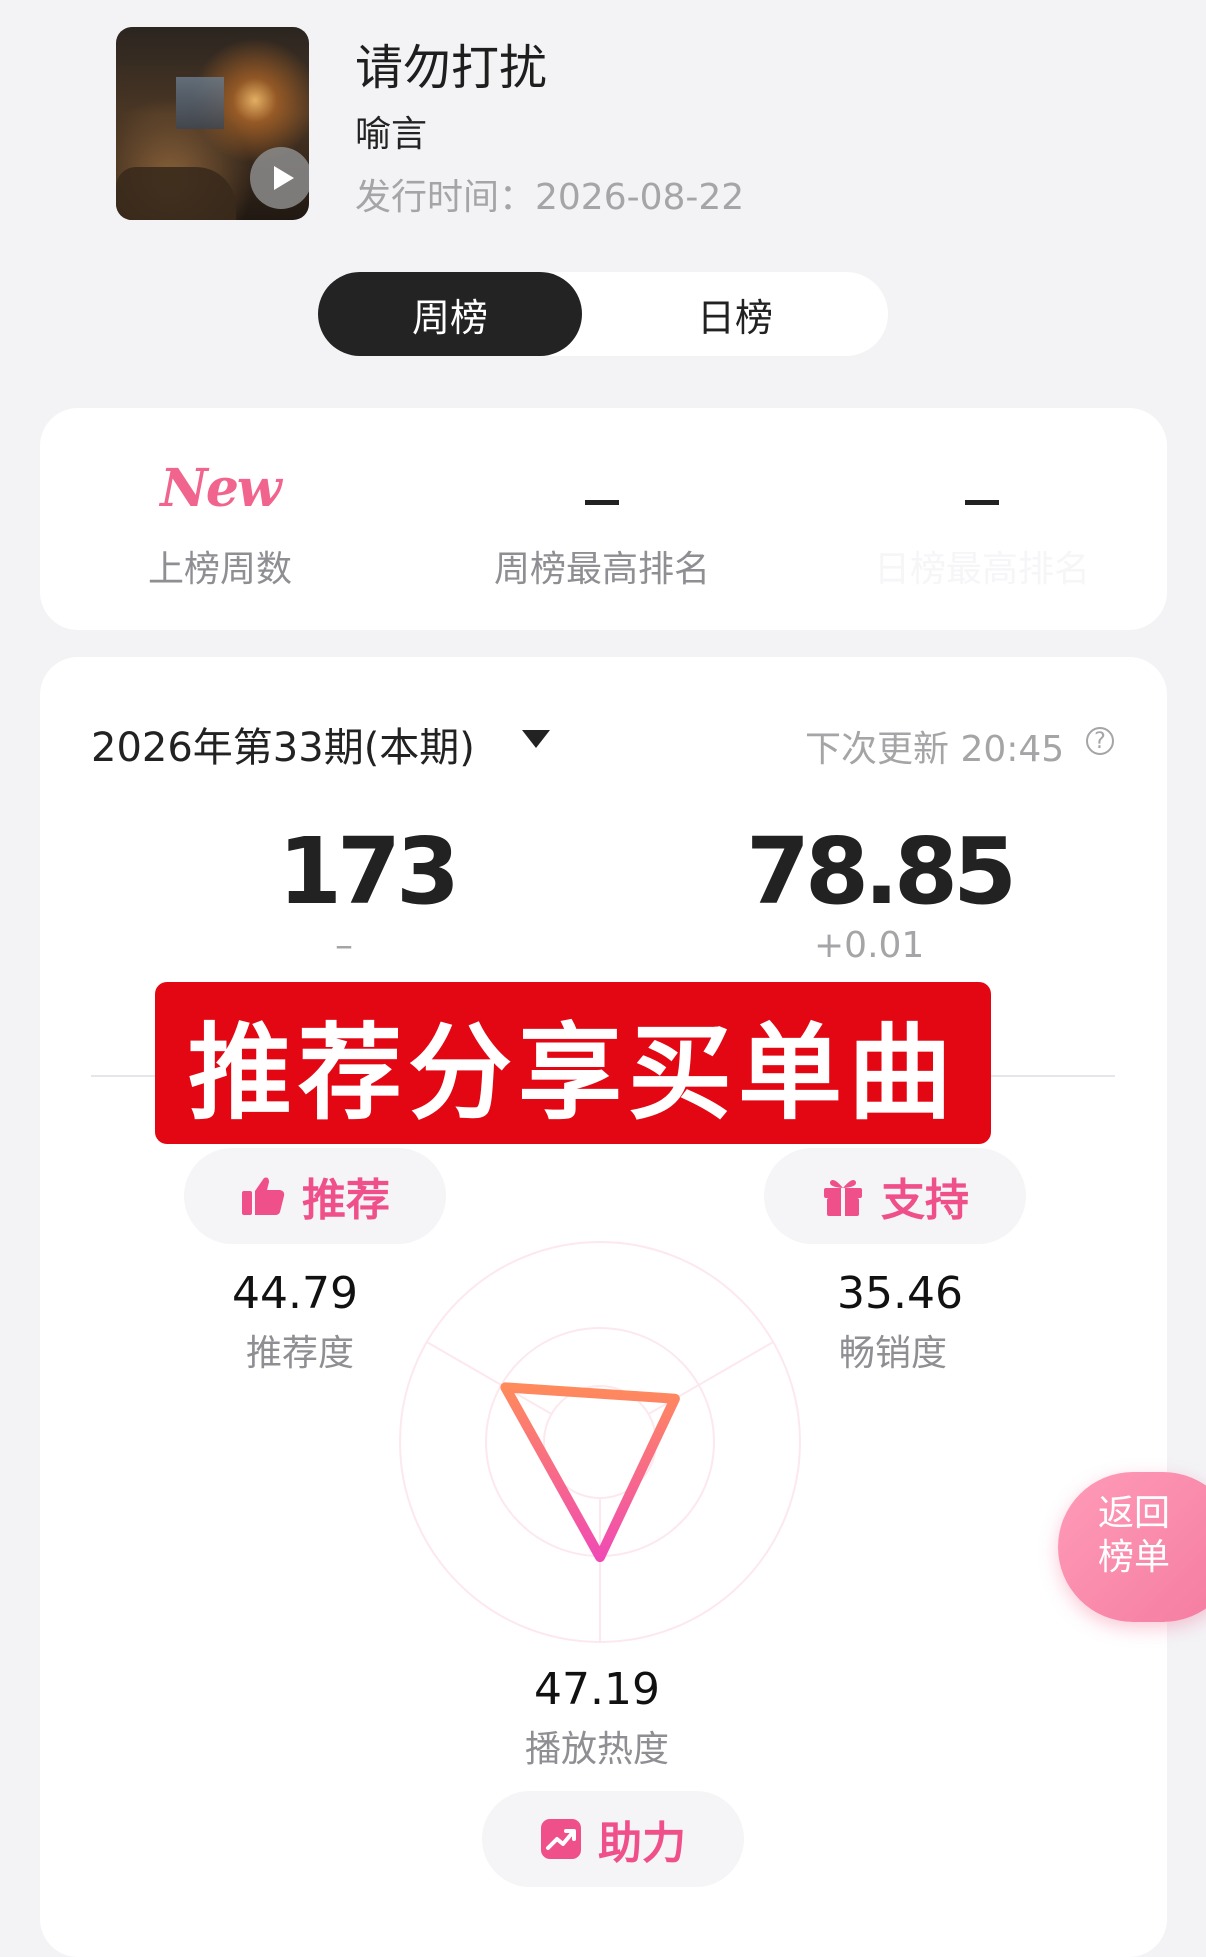  Describe the element at coordinates (843, 1198) in the screenshot. I see `gift-icon` at that location.